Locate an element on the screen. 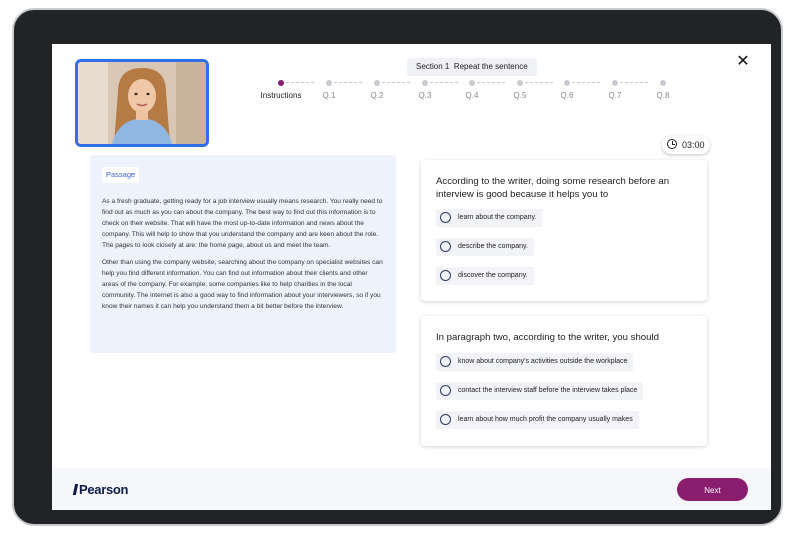 This screenshot has height=536, width=794. answer-option: learn about the company. is located at coordinates (489, 218).